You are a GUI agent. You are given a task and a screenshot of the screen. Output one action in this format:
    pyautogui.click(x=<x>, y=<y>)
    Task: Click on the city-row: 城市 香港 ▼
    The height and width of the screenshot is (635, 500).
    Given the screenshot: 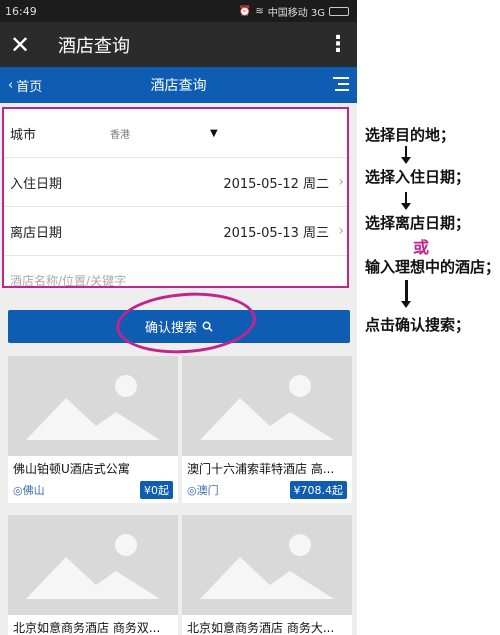 What is the action you would take?
    pyautogui.click(x=175, y=133)
    